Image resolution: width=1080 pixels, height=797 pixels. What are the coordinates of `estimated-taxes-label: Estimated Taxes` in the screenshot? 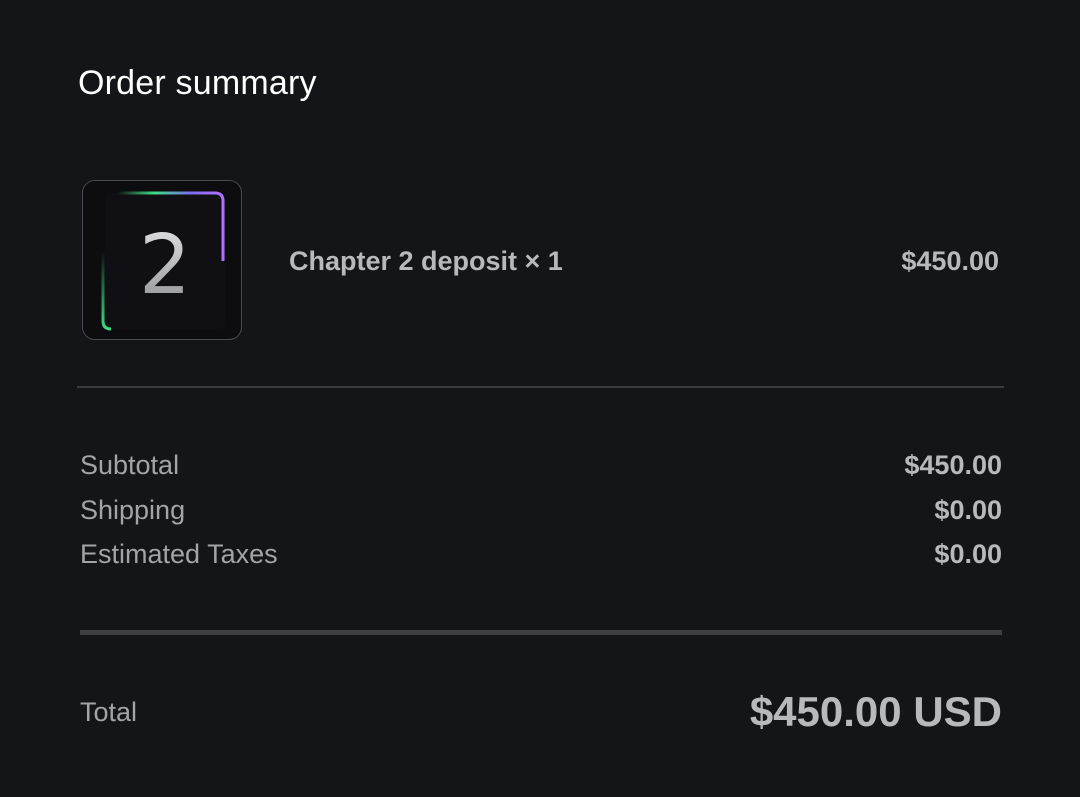 It's located at (179, 554).